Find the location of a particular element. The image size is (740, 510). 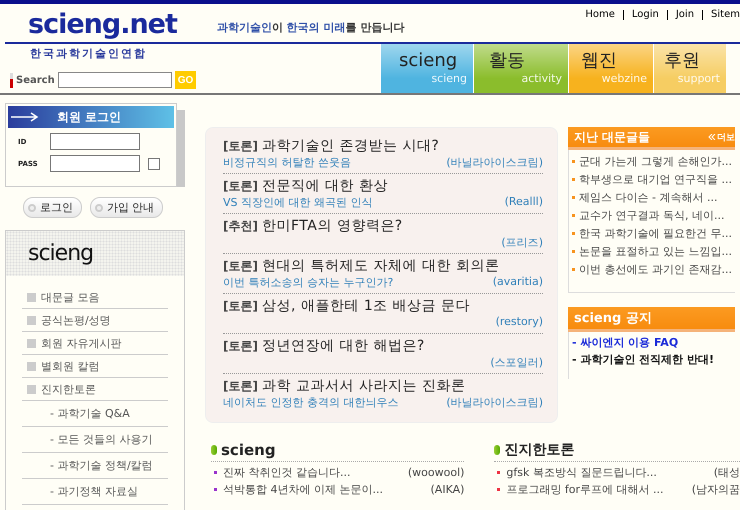

author-name: (스포일러) is located at coordinates (516, 362).